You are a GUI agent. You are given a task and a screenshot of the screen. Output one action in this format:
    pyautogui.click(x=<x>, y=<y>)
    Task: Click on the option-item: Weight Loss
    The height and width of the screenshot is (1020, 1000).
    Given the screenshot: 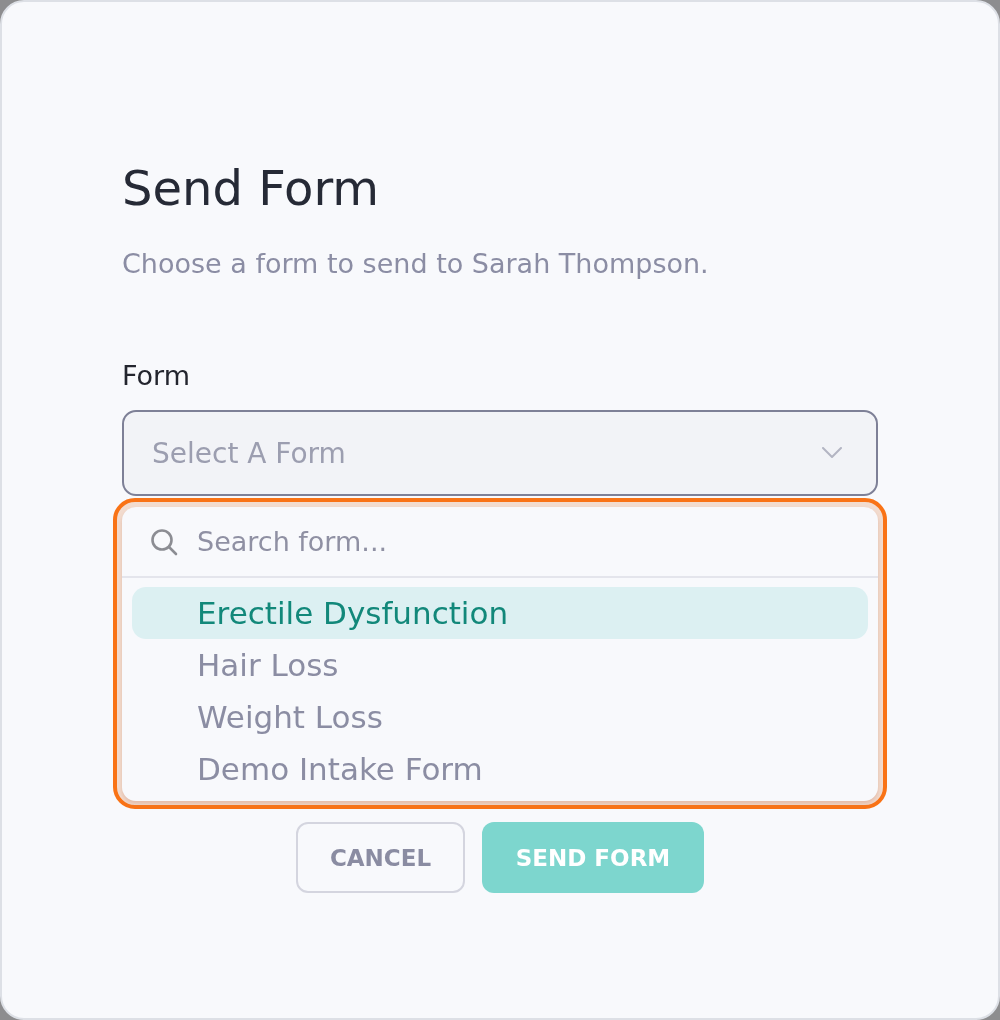 What is the action you would take?
    pyautogui.click(x=500, y=717)
    